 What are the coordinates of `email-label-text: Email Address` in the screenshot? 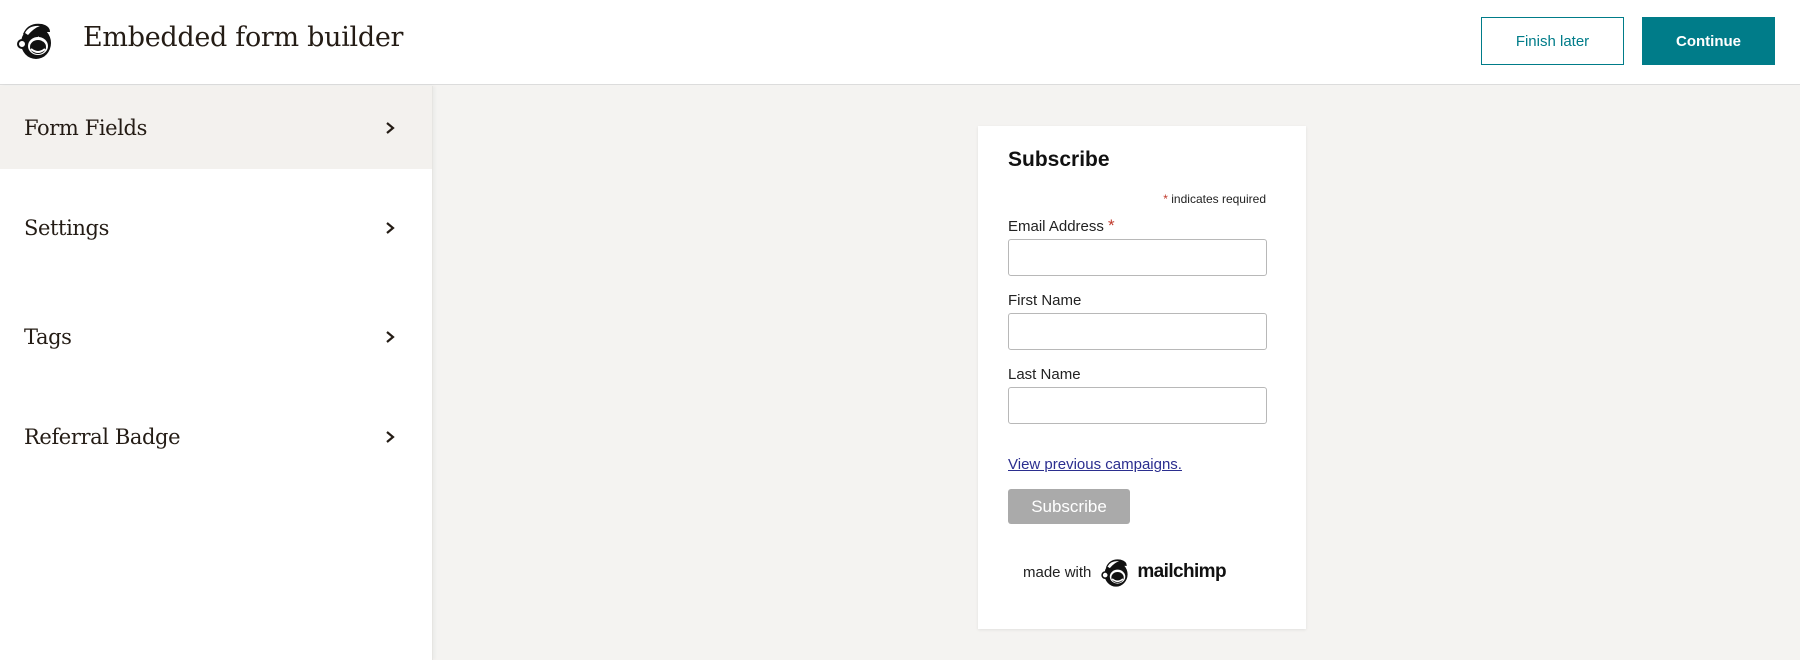 It's located at (1056, 226).